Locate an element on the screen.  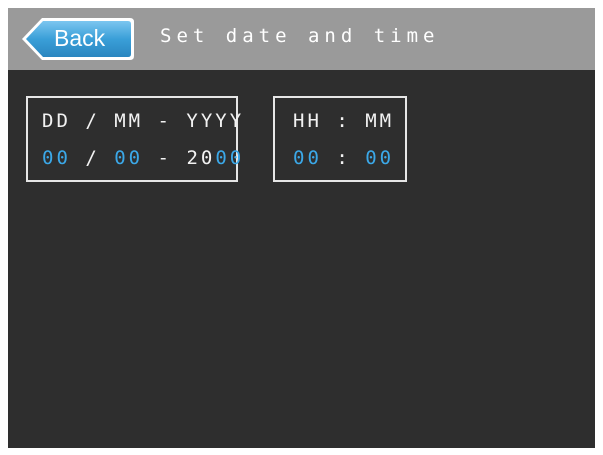
time-format-label: HH : MM is located at coordinates (344, 121).